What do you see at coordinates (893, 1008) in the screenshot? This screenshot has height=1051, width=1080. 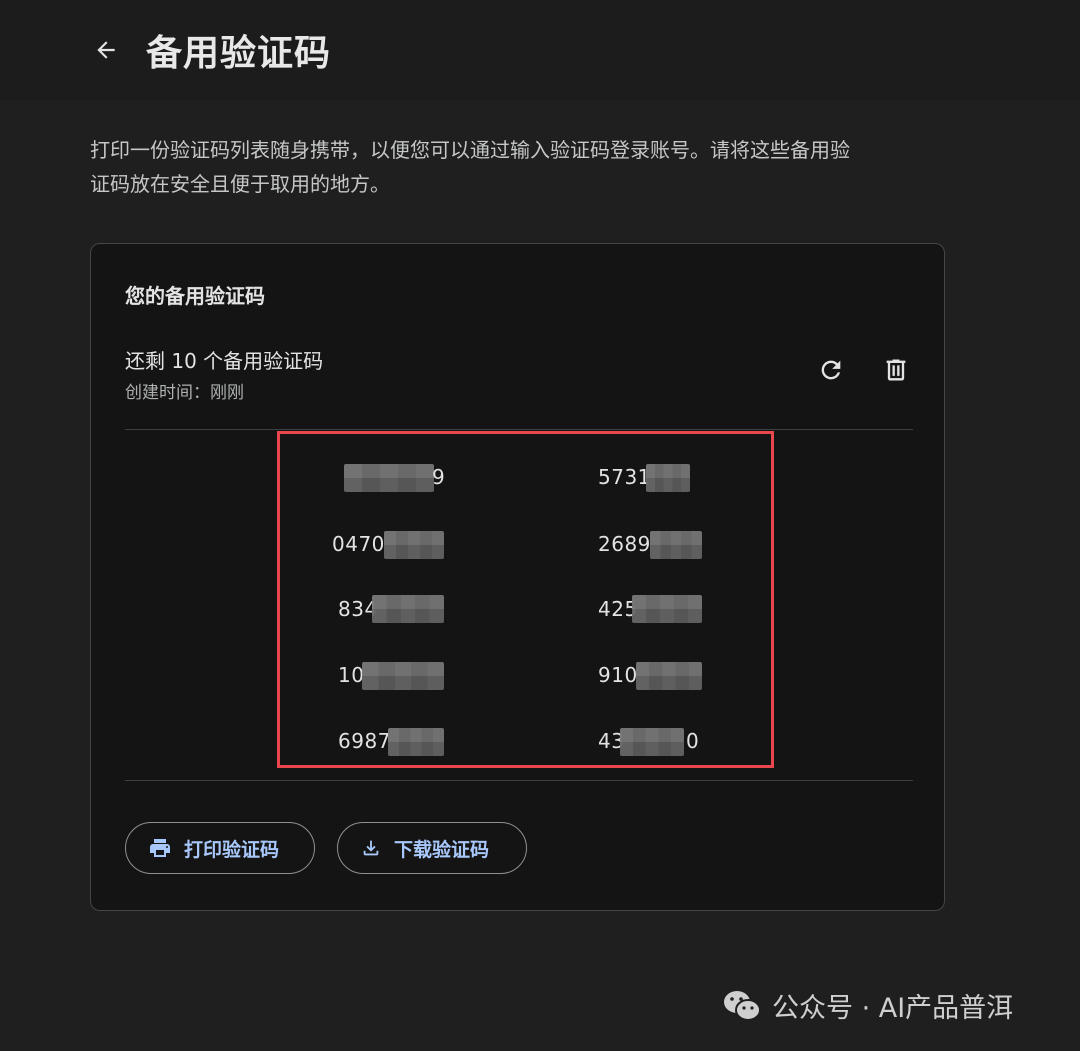 I see `watermark-text: 公众号 · AI产品普洱` at bounding box center [893, 1008].